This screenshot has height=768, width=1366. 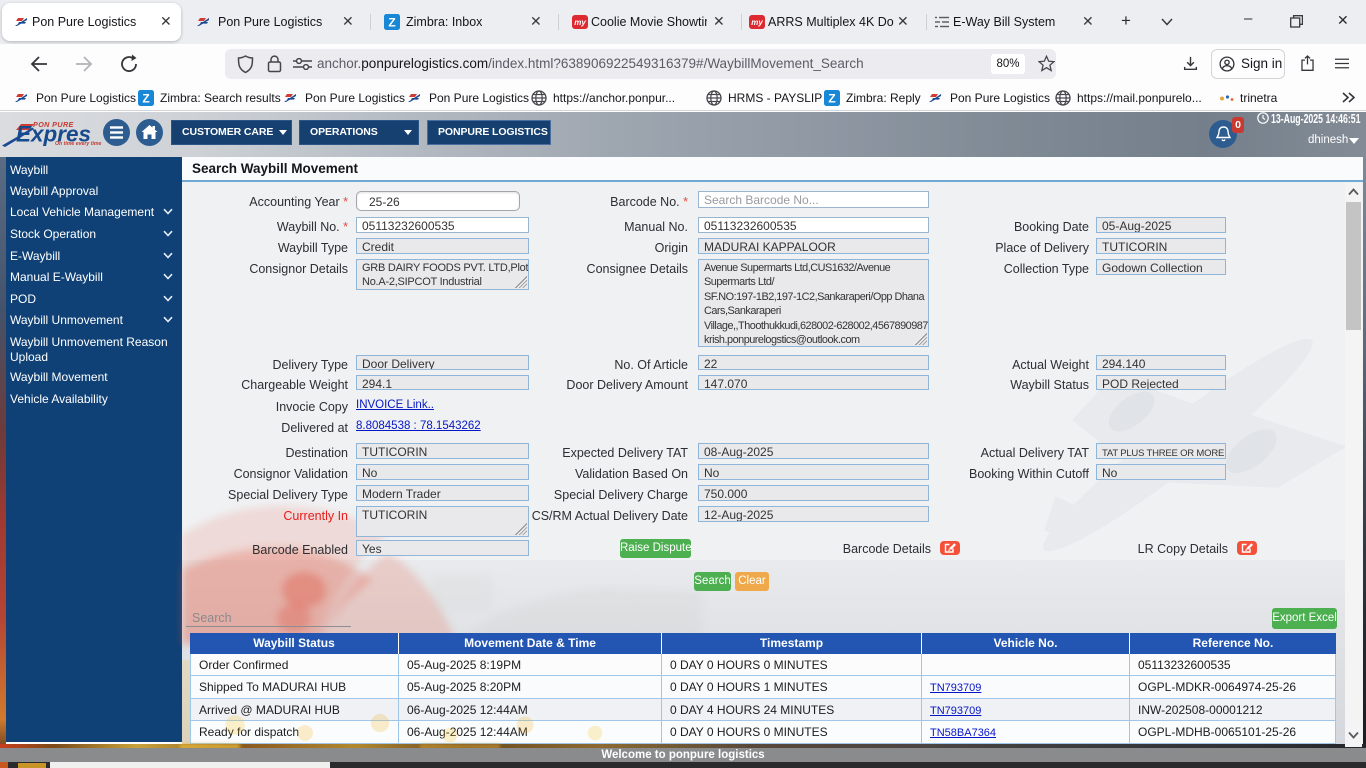 I want to click on svg-text: On time every time, so click(x=78, y=144).